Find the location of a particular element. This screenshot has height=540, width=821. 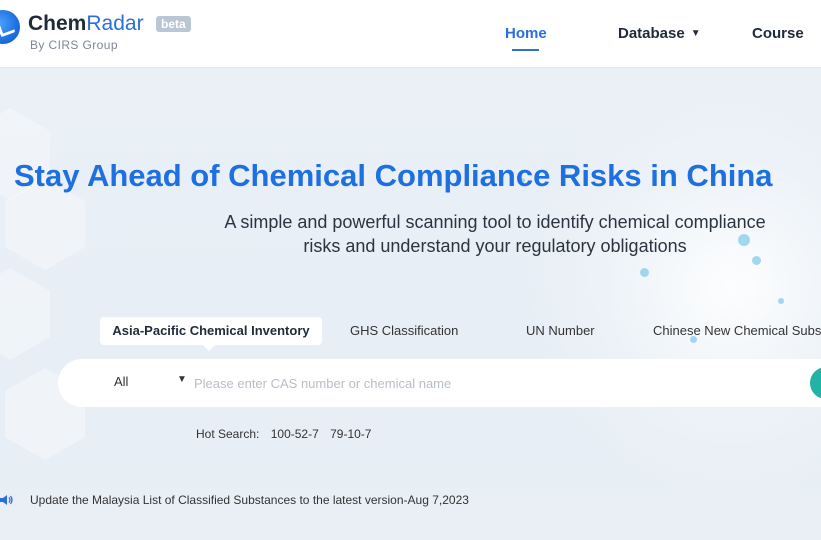

nav-database: Database ▼ is located at coordinates (659, 33).